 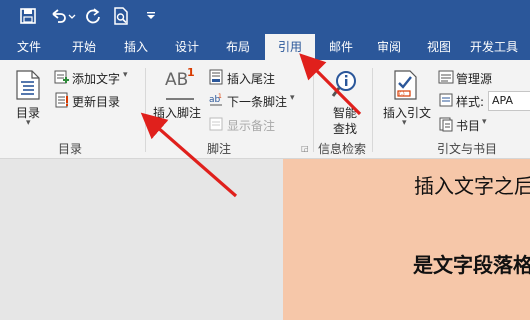 What do you see at coordinates (177, 112) in the screenshot?
I see `insert-footnote-button: 插入脚注` at bounding box center [177, 112].